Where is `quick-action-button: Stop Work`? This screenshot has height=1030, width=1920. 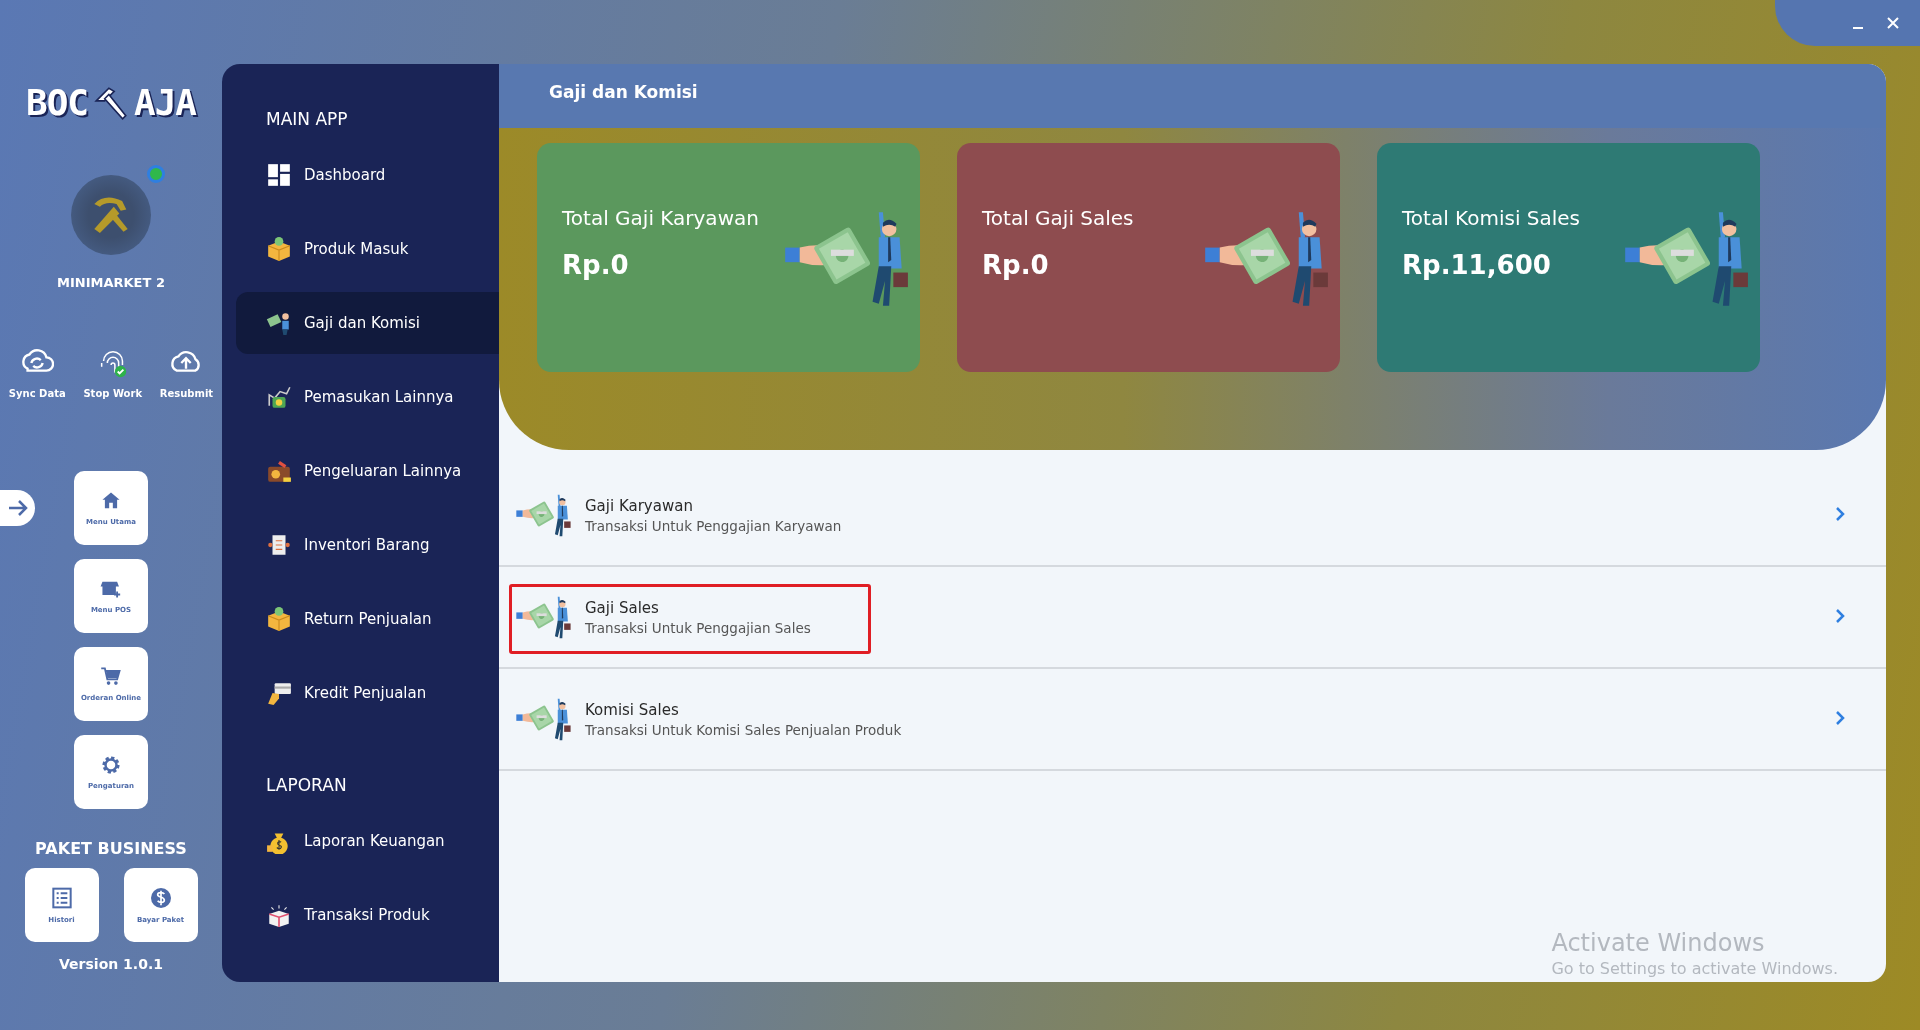 quick-action-button: Stop Work is located at coordinates (113, 372).